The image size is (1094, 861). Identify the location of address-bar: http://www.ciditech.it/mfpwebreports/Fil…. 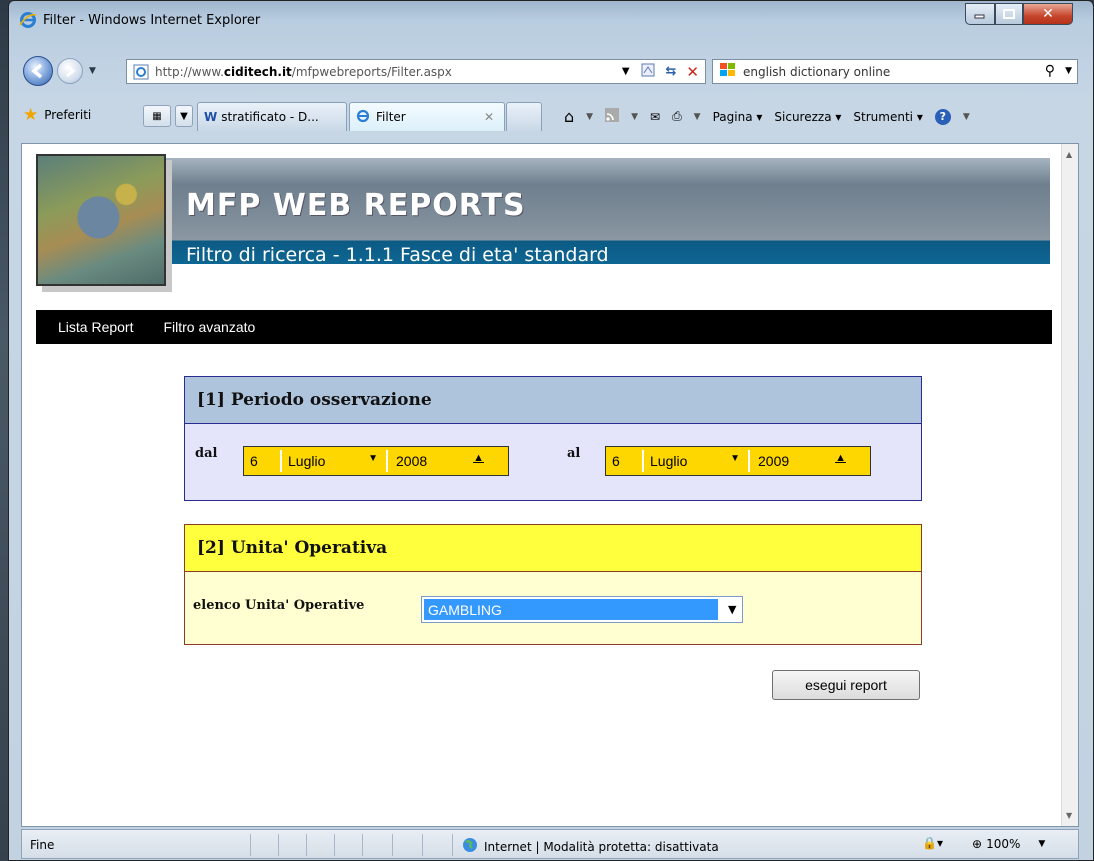
(416, 71).